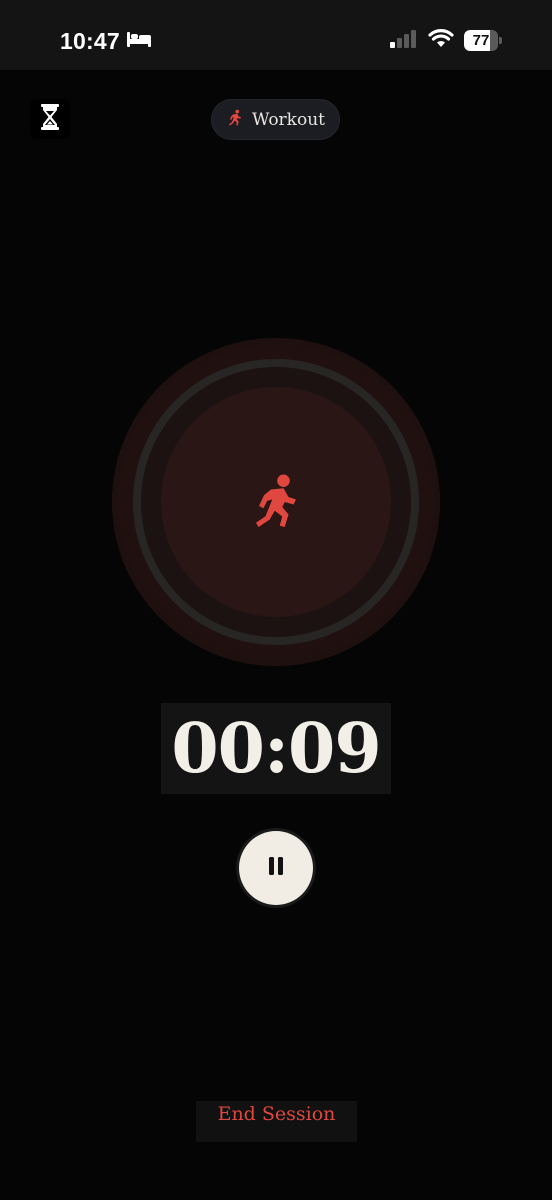  Describe the element at coordinates (139, 41) in the screenshot. I see `bed-icon` at that location.